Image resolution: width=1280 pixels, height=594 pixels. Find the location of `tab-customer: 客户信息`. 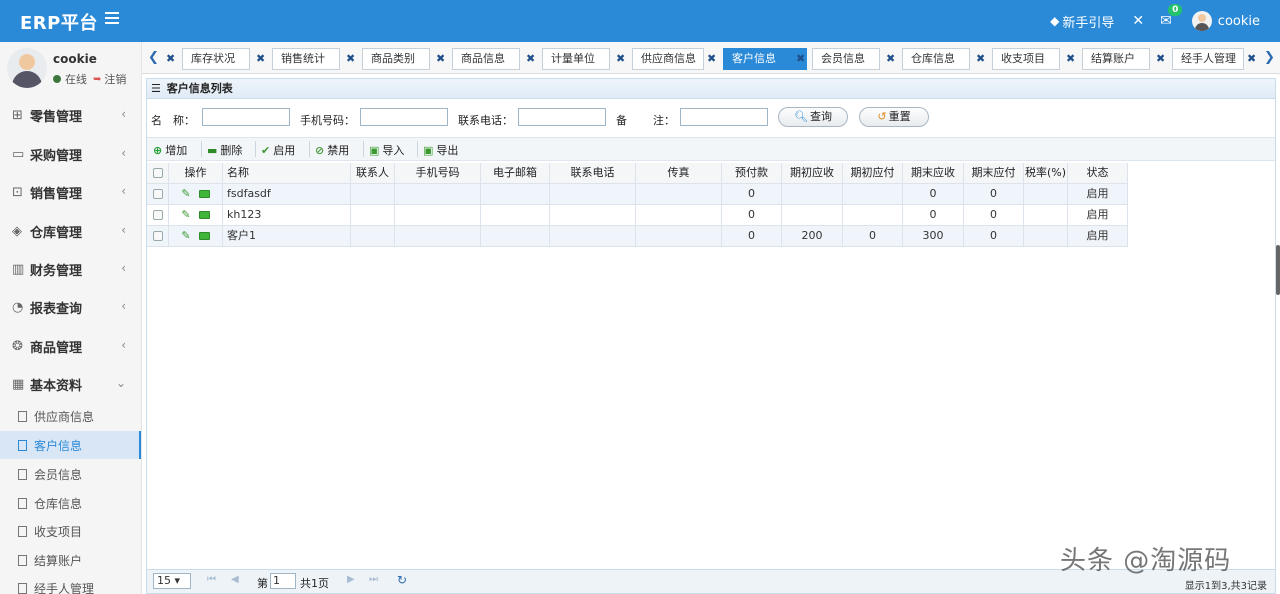

tab-customer: 客户信息 is located at coordinates (765, 59).